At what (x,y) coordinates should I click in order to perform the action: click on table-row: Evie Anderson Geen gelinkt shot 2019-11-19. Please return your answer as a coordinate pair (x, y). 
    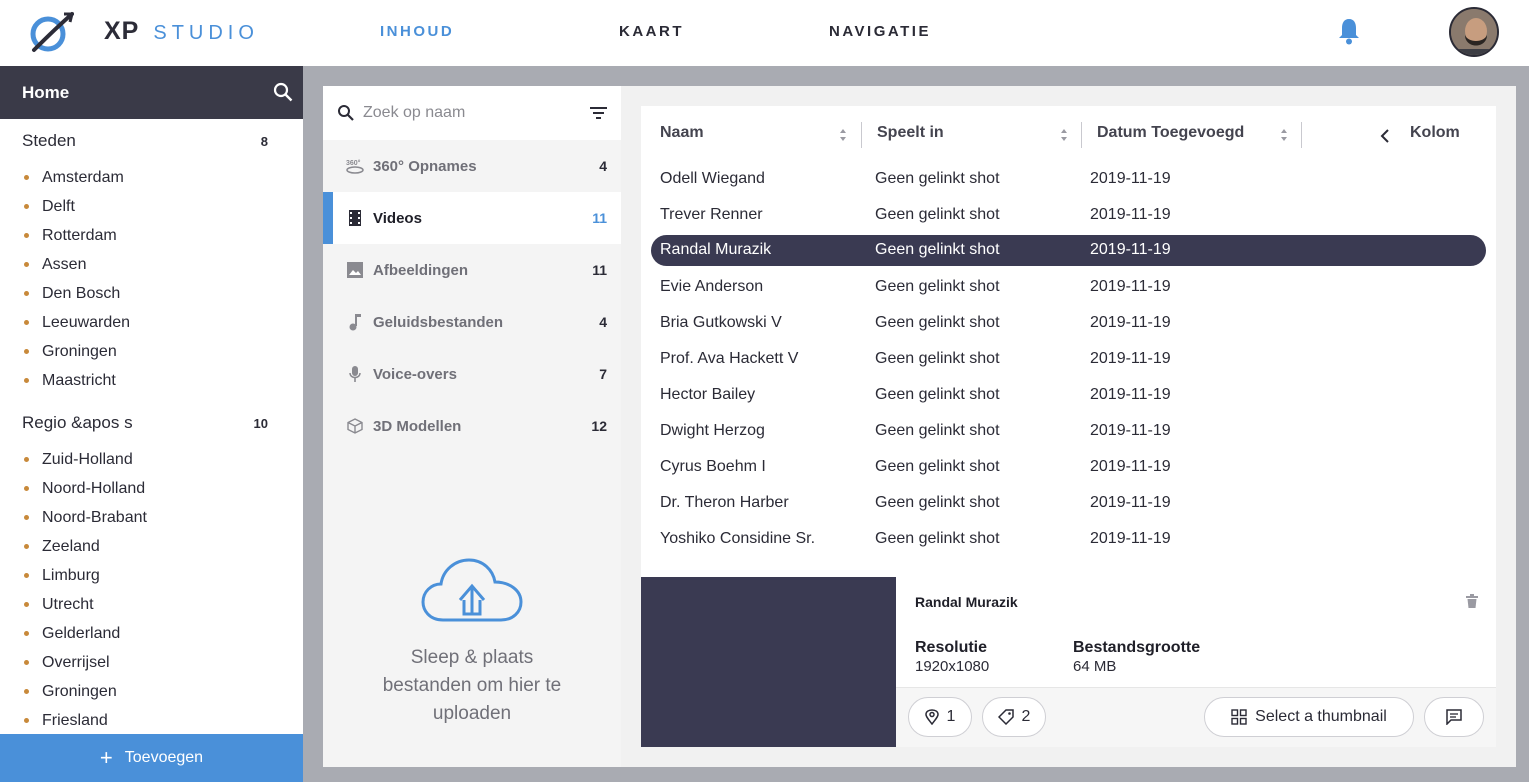
    Looking at the image, I should click on (1068, 287).